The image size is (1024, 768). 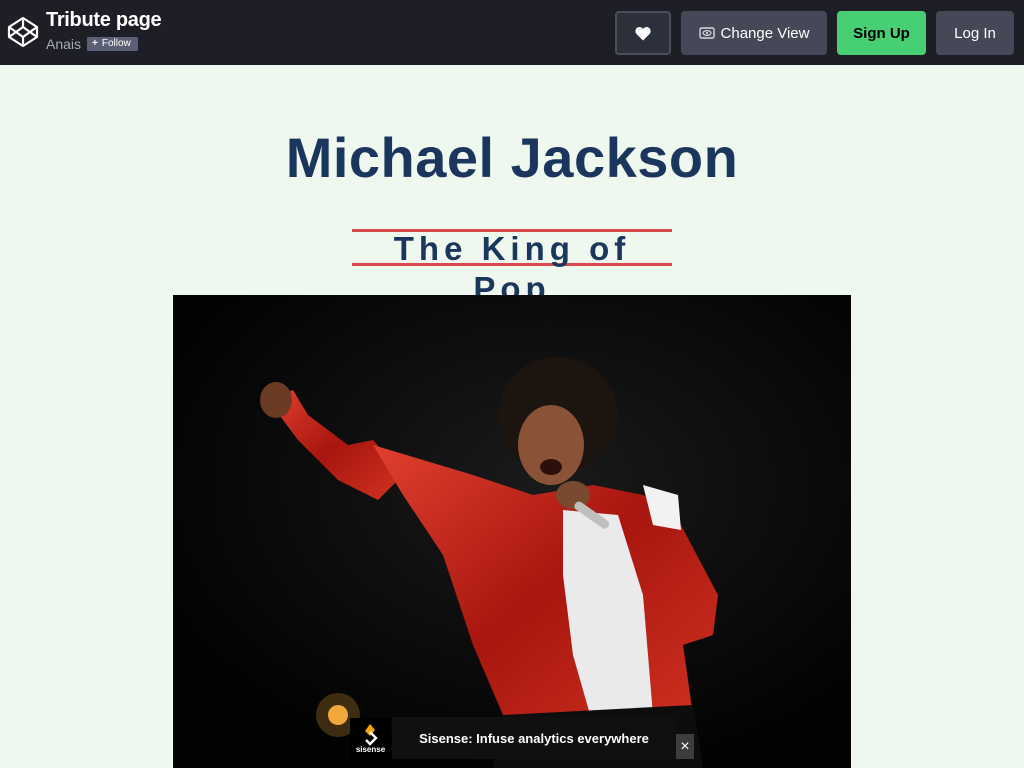 What do you see at coordinates (765, 33) in the screenshot?
I see `change-view-label: Change View` at bounding box center [765, 33].